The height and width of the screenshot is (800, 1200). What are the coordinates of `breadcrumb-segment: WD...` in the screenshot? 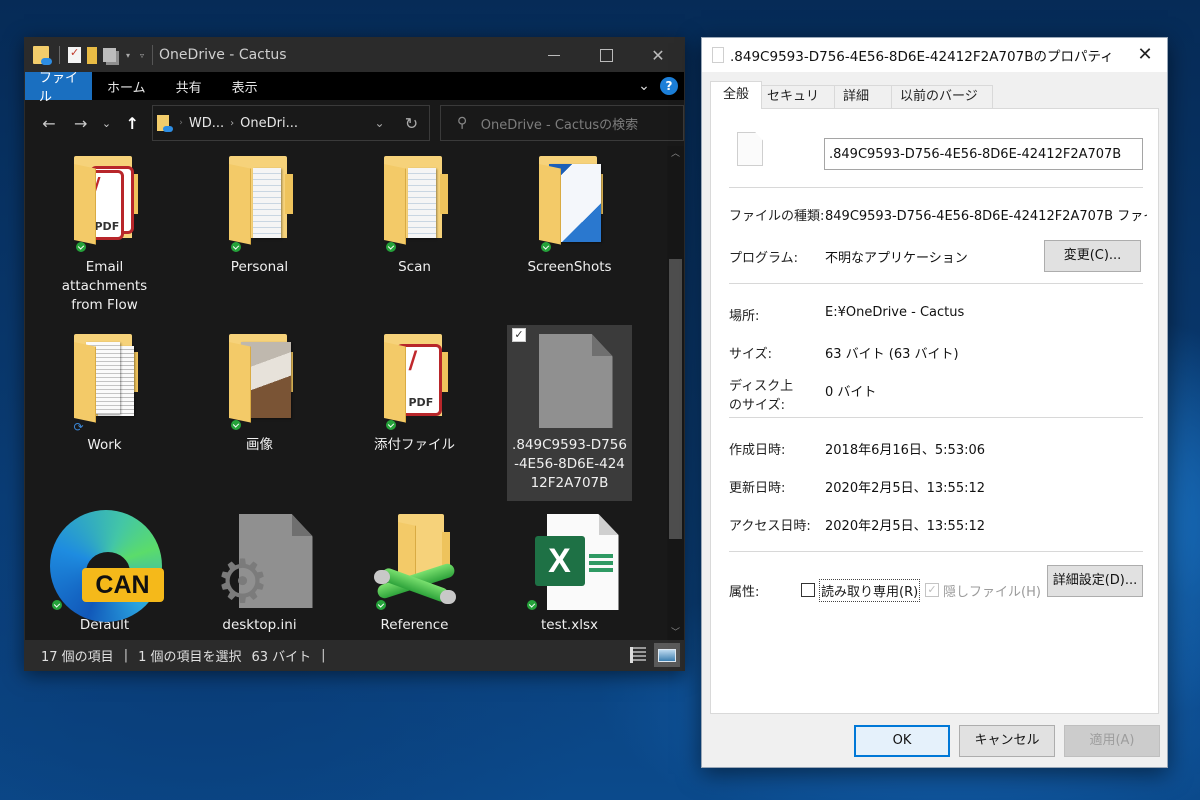 It's located at (206, 123).